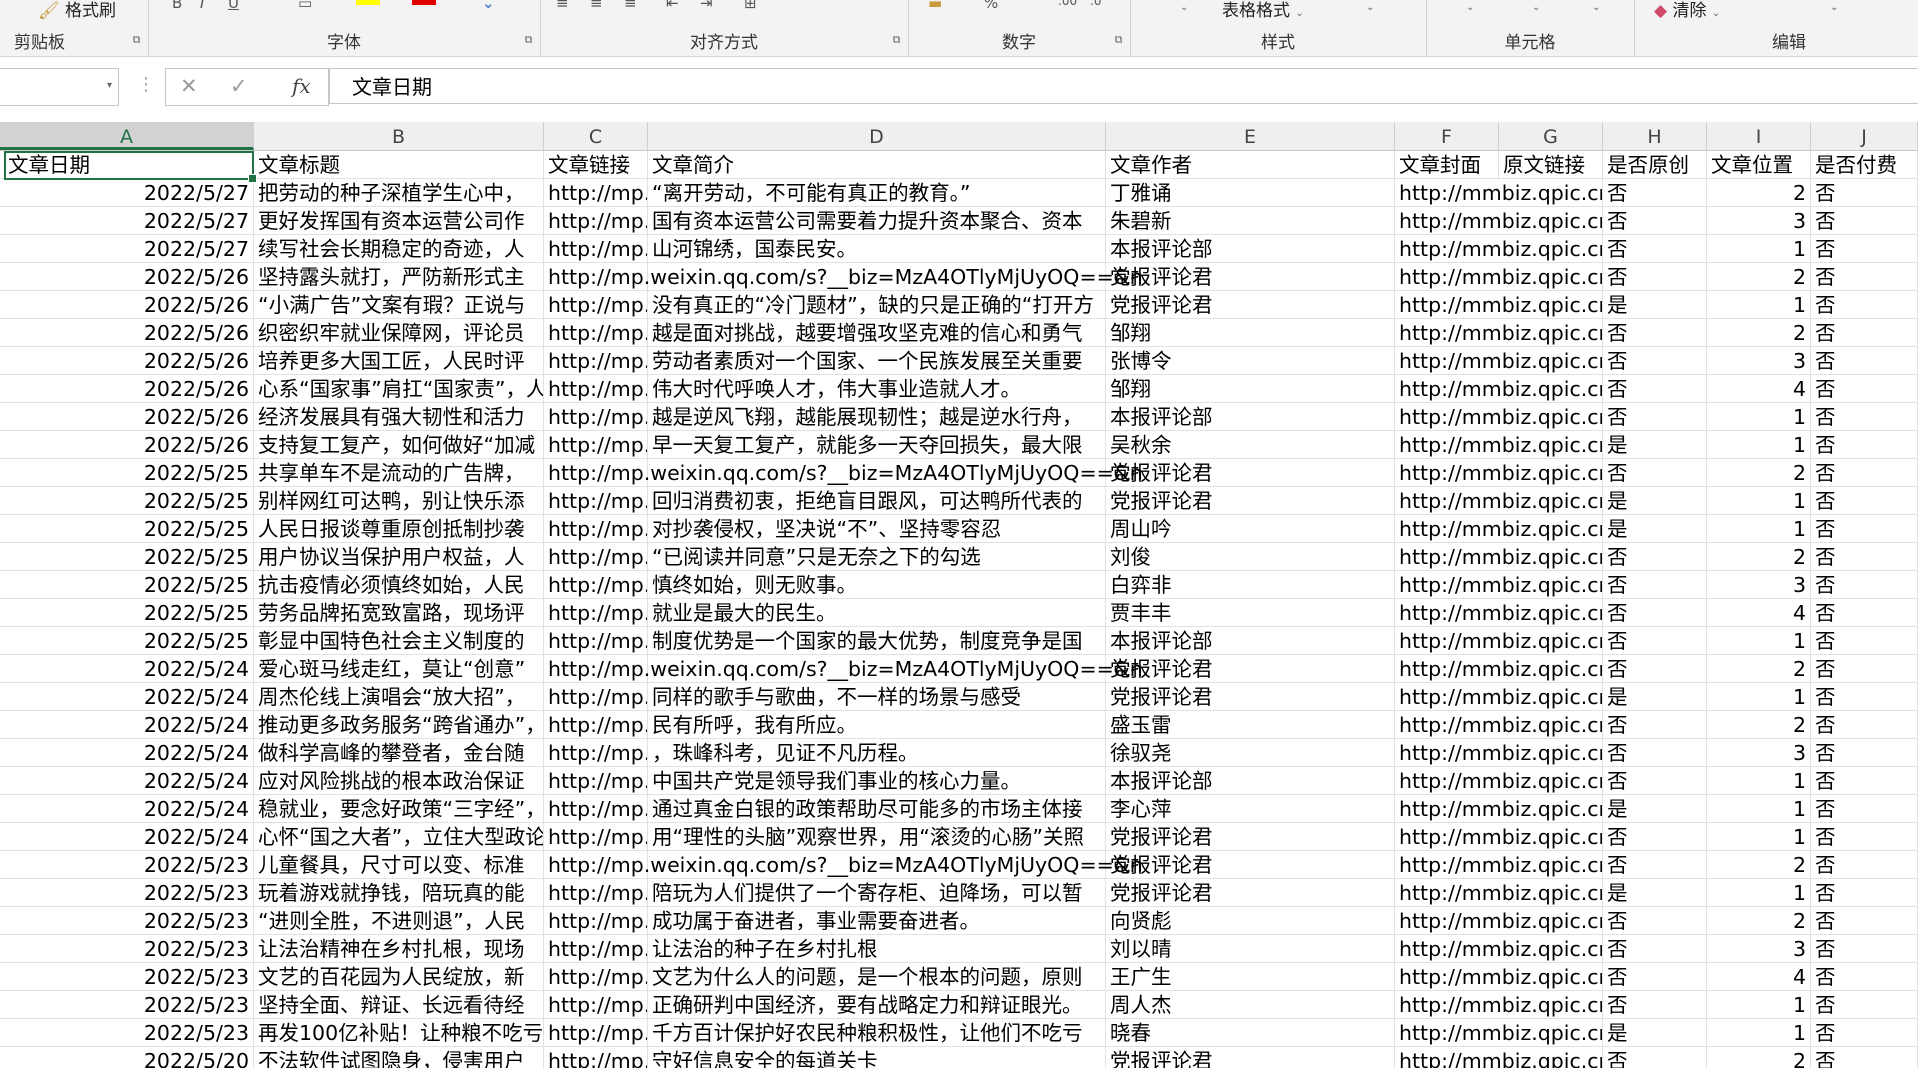  I want to click on cell-title: 培养更多大国工匠，人民时评, so click(399, 360).